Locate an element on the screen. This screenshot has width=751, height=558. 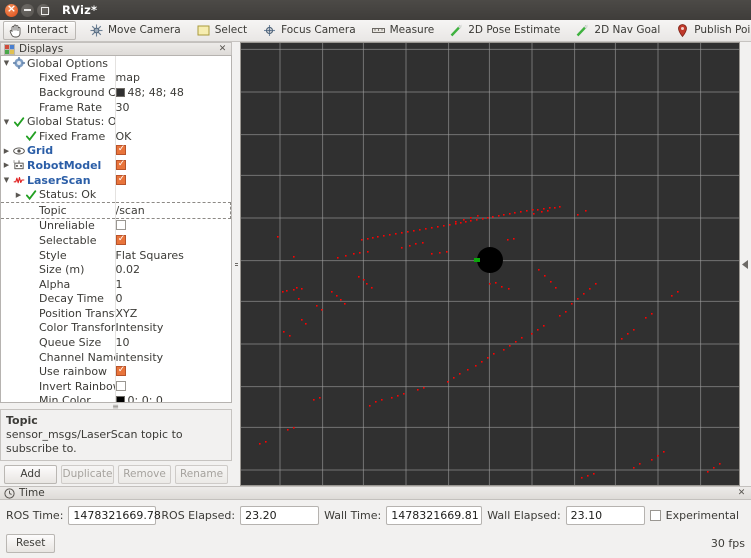
display-property-row: ▼ Global Options is located at coordinates (116, 63).